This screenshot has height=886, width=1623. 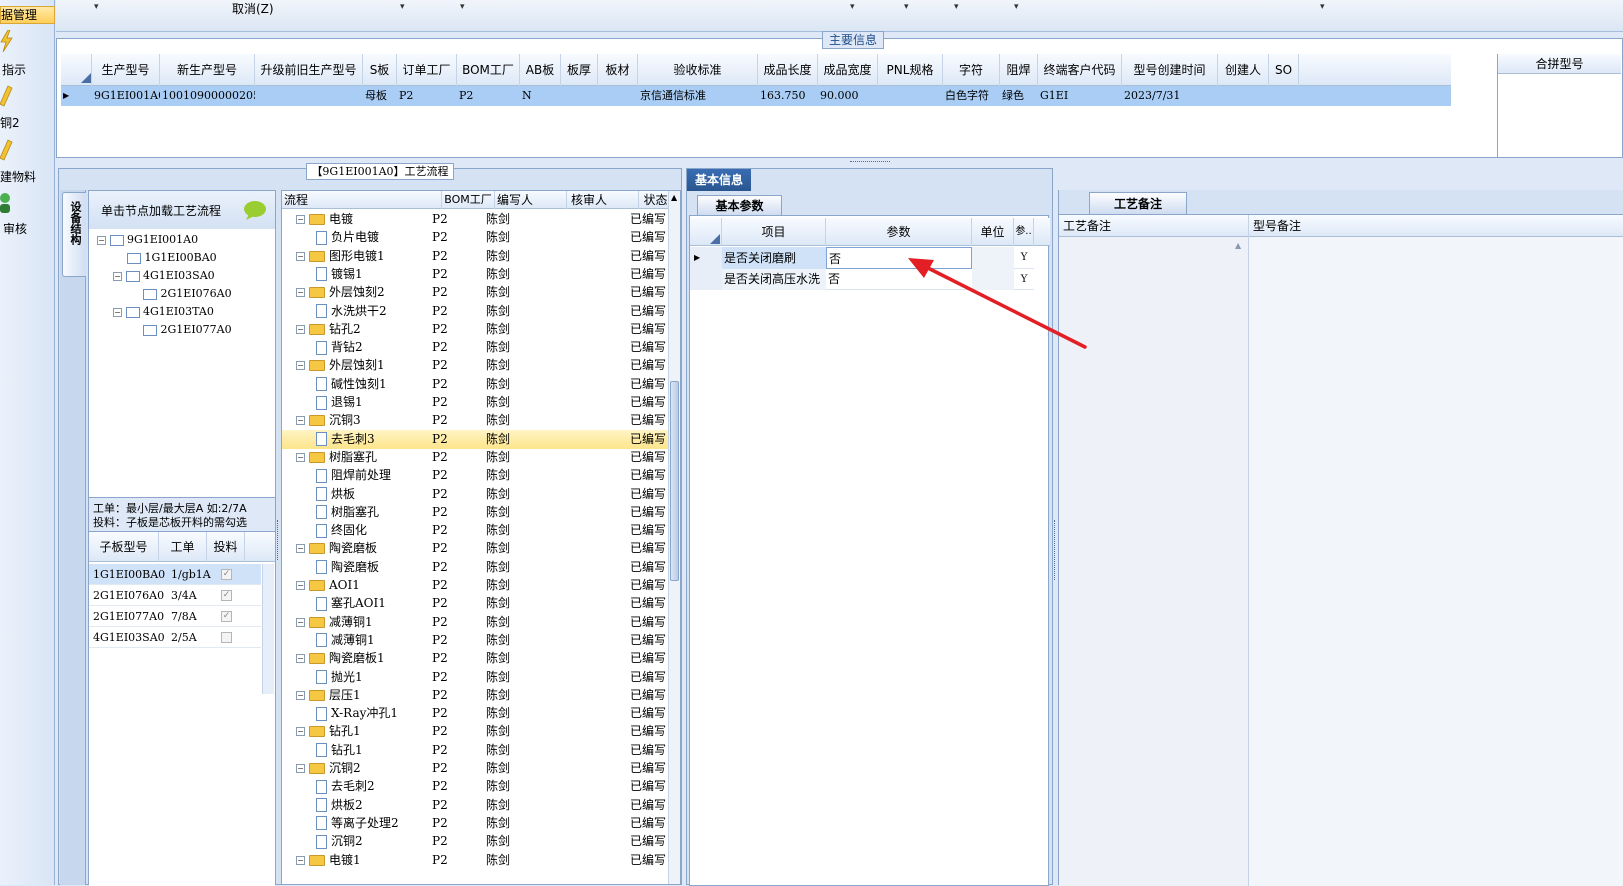 What do you see at coordinates (187, 330) in the screenshot?
I see `tree-node: 2G1EI077A0` at bounding box center [187, 330].